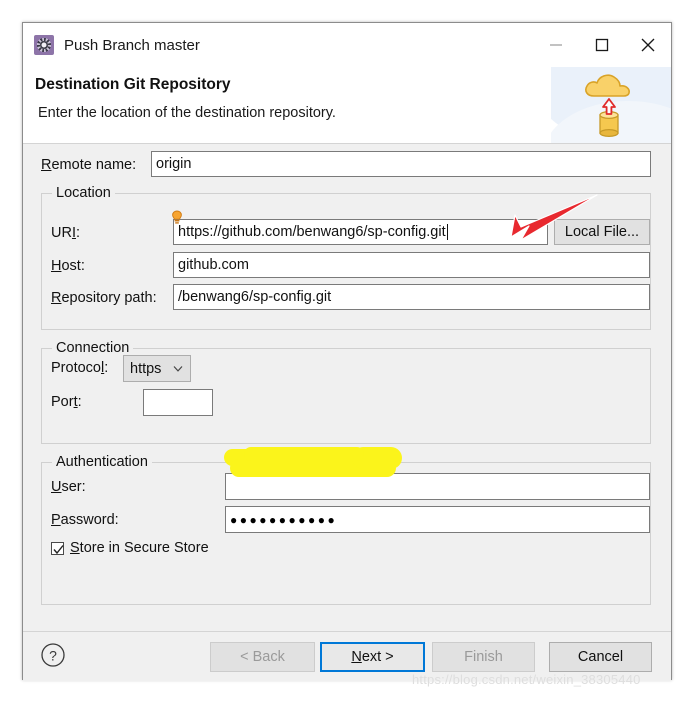  What do you see at coordinates (411, 297) in the screenshot?
I see `repository-path-input: /benwang6/sp-config.git` at bounding box center [411, 297].